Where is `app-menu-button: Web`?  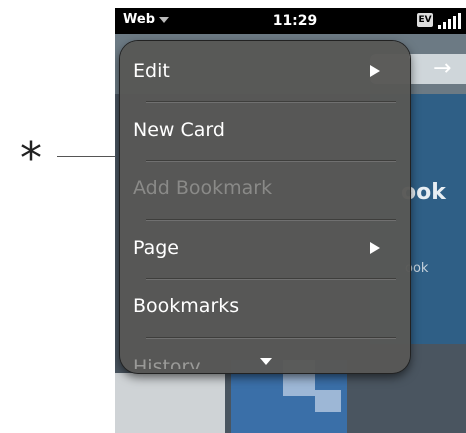 app-menu-button: Web is located at coordinates (146, 20).